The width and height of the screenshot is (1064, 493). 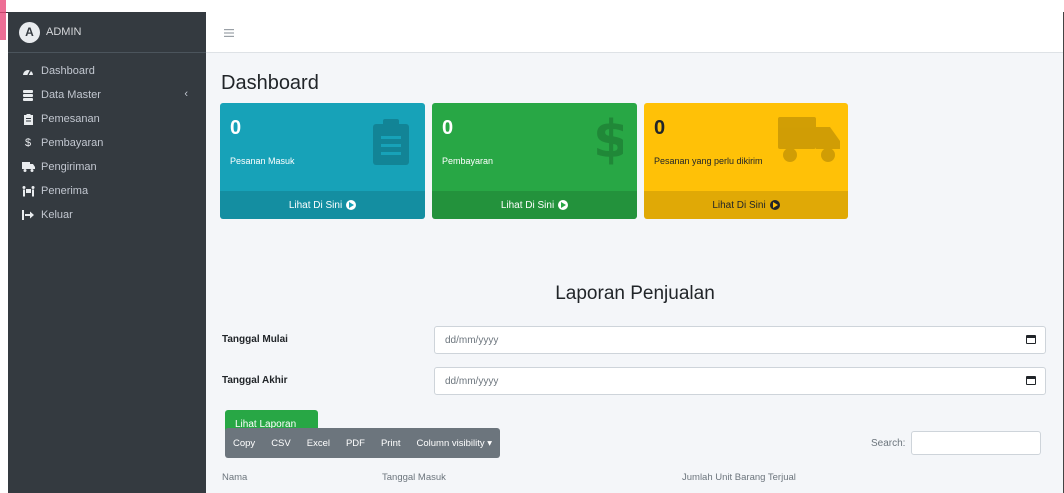 I want to click on clipboard-list-icon, so click(x=391, y=144).